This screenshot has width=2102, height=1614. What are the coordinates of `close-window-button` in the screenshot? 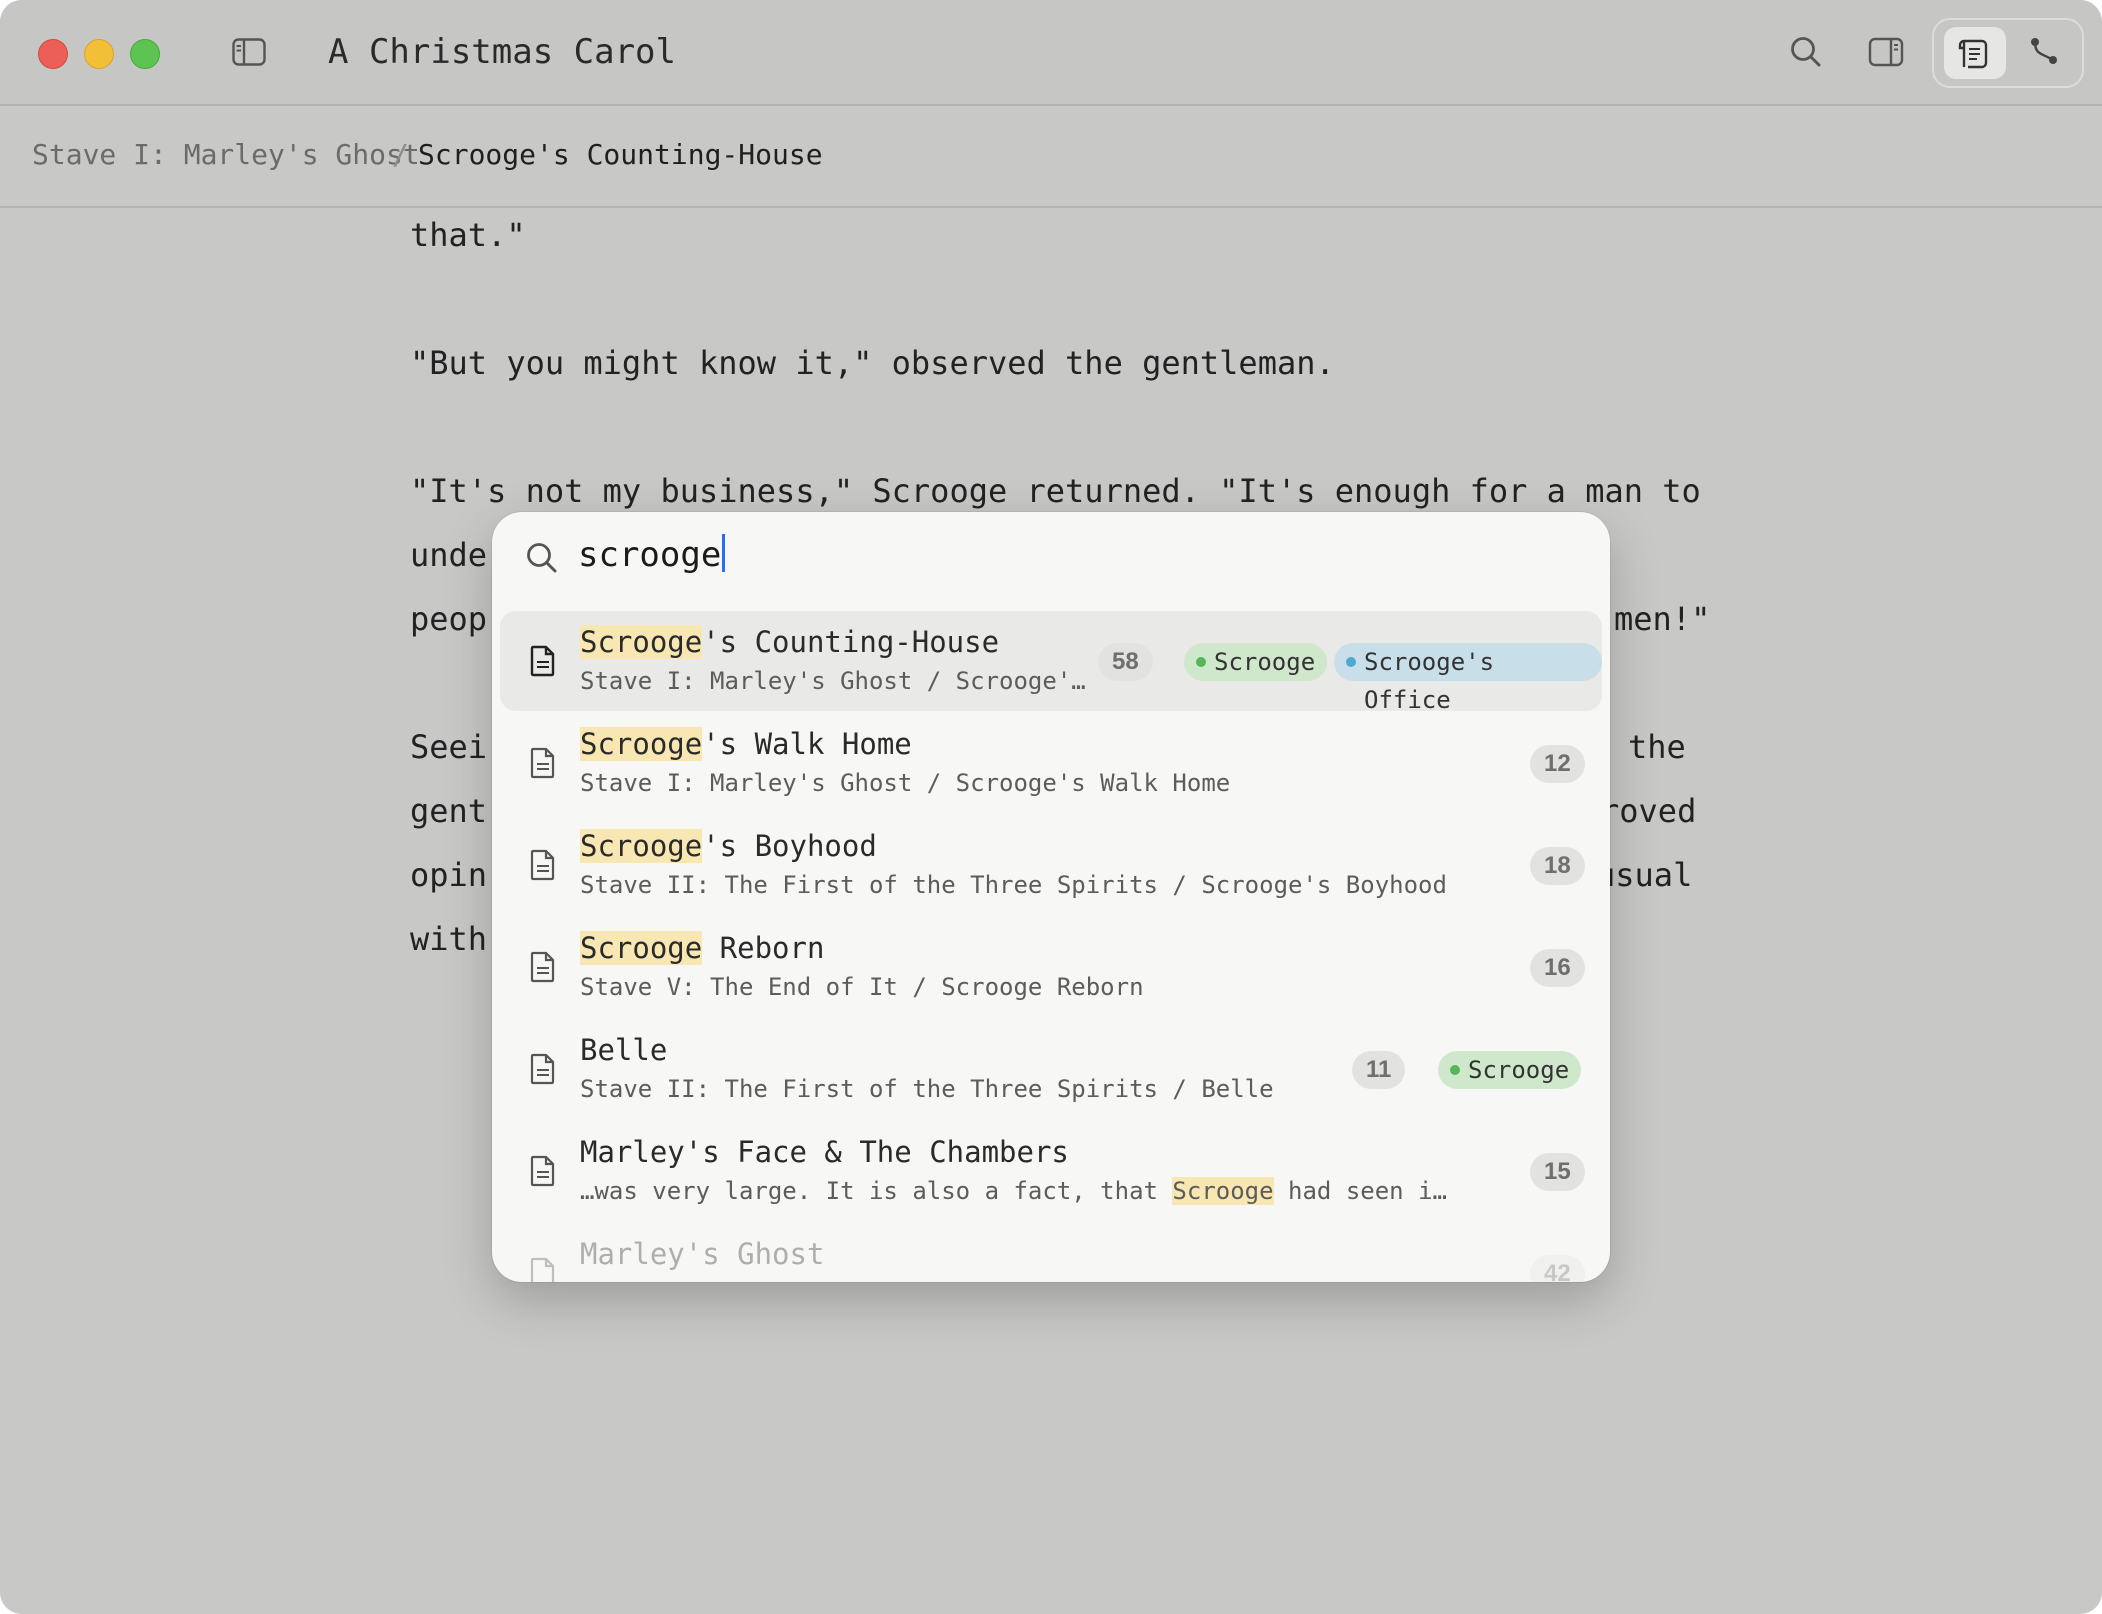 It's located at (53, 54).